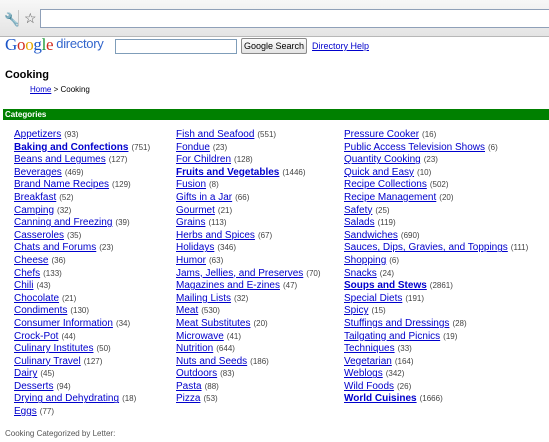  I want to click on category-link: Fruits and Vegetables, so click(227, 172).